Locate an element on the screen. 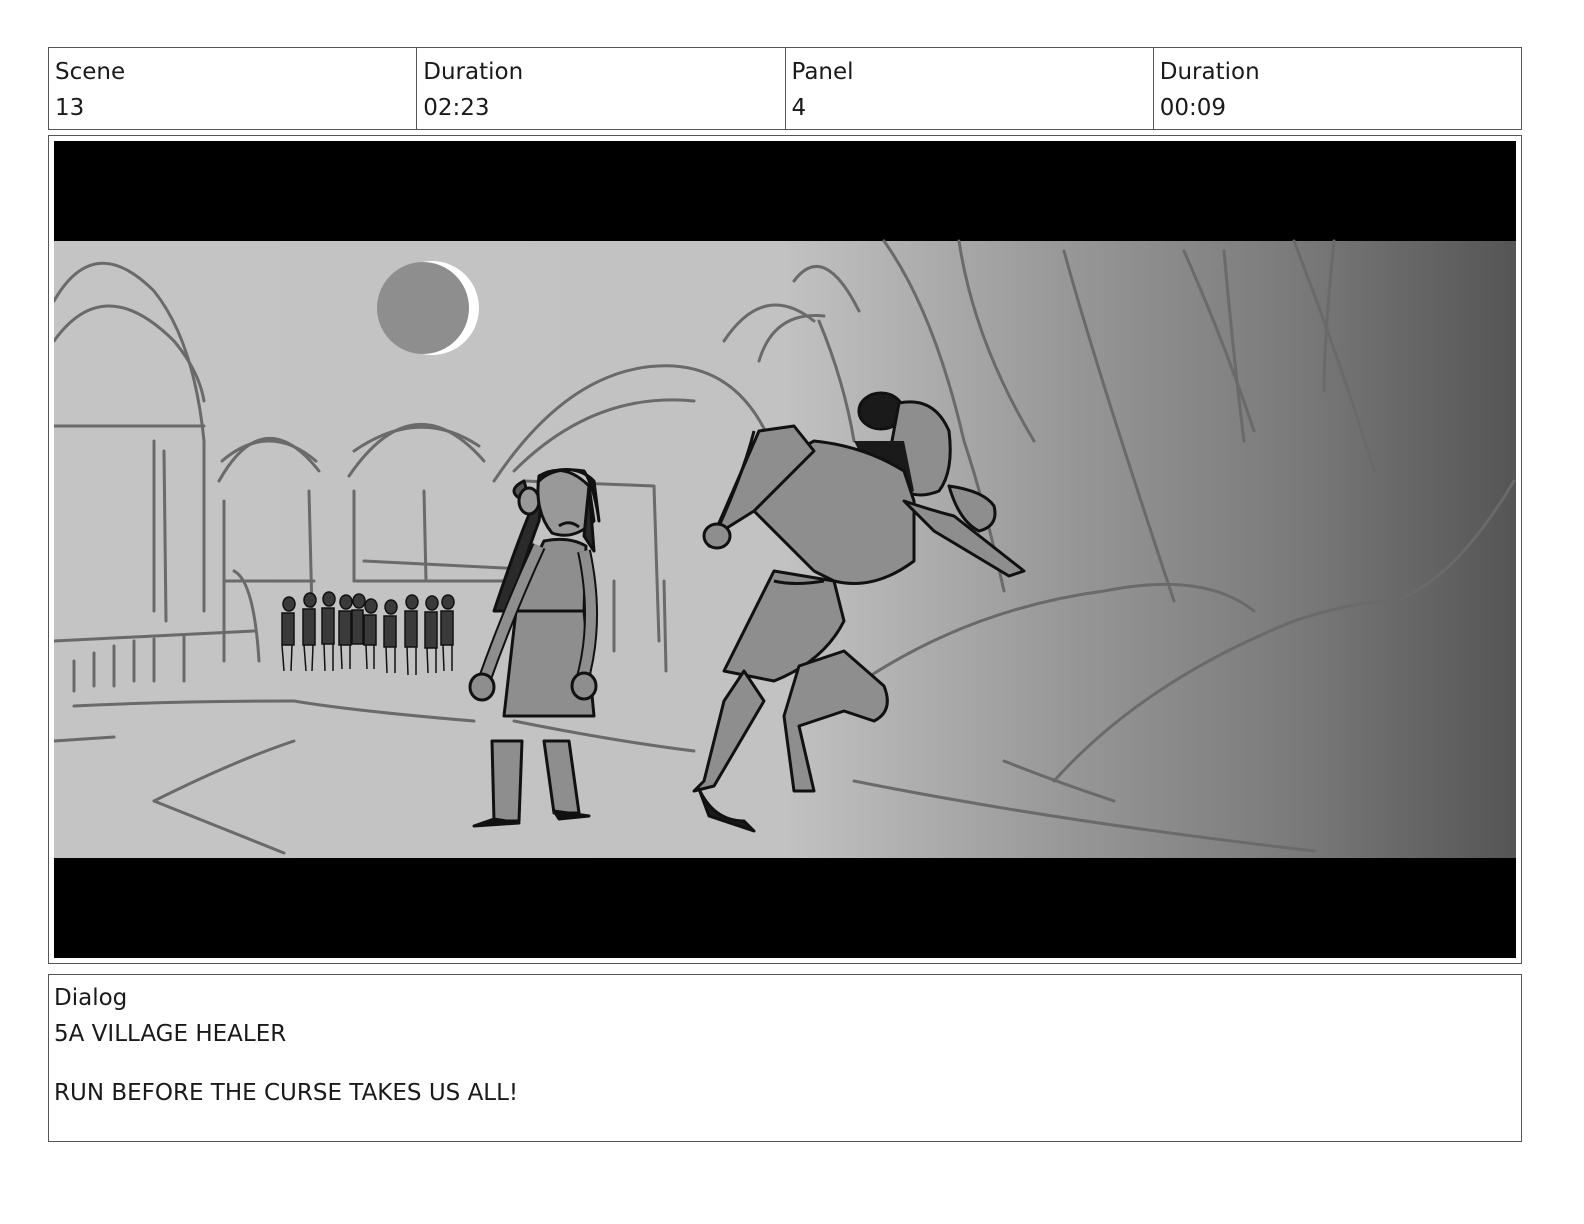 The width and height of the screenshot is (1584, 1224). scene-value: 13 is located at coordinates (70, 108).